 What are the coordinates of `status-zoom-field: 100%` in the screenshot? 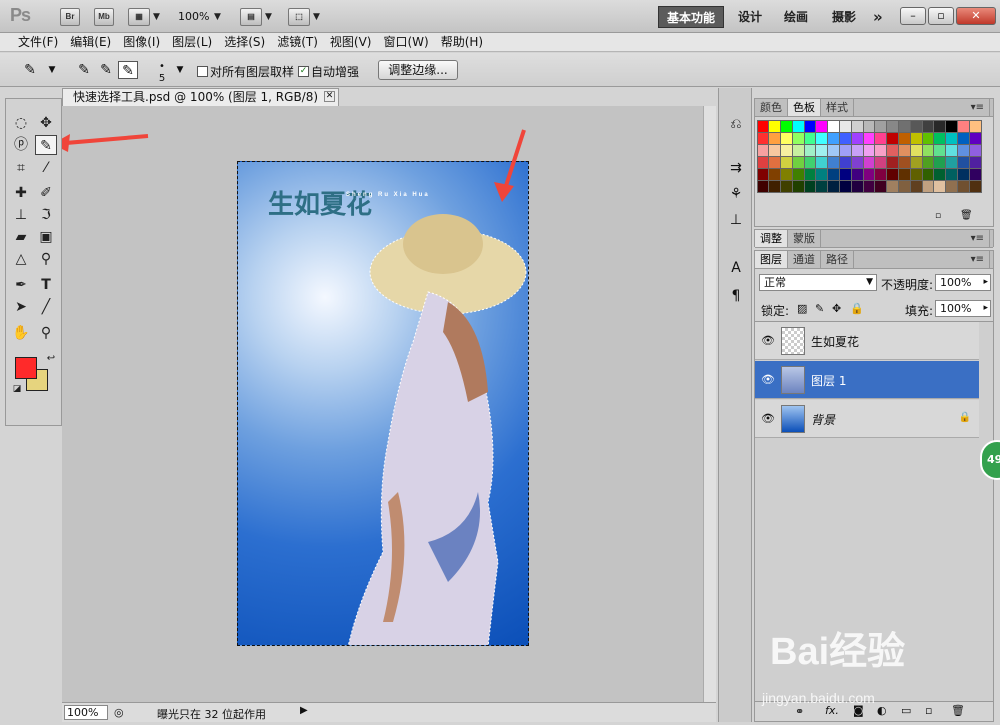 It's located at (86, 712).